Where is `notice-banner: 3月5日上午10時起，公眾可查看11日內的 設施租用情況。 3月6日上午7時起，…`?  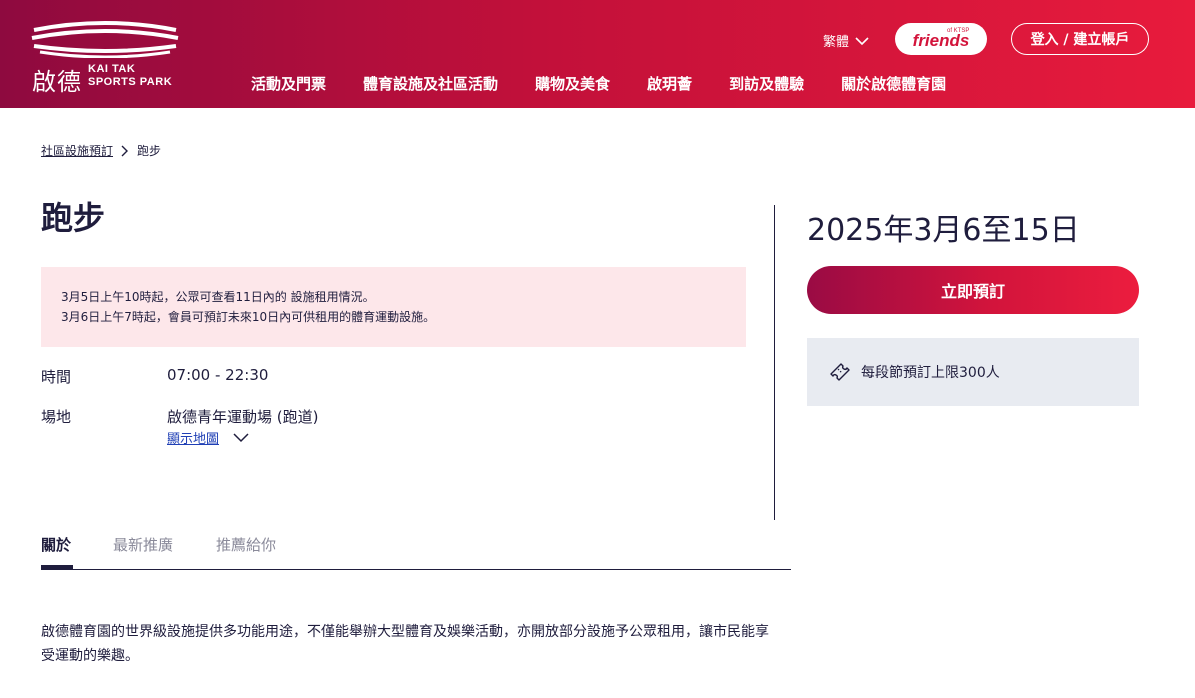 notice-banner: 3月5日上午10時起，公眾可查看11日內的 設施租用情況。 3月6日上午7時起，… is located at coordinates (393, 307).